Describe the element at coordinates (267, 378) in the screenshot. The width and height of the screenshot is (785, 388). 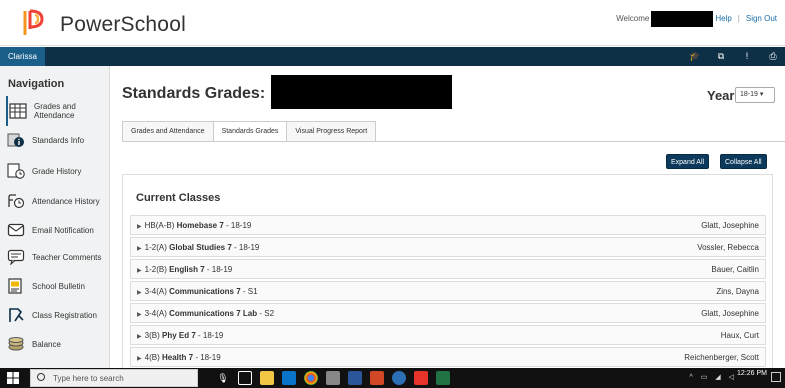
I see `file-explorer-icon` at that location.